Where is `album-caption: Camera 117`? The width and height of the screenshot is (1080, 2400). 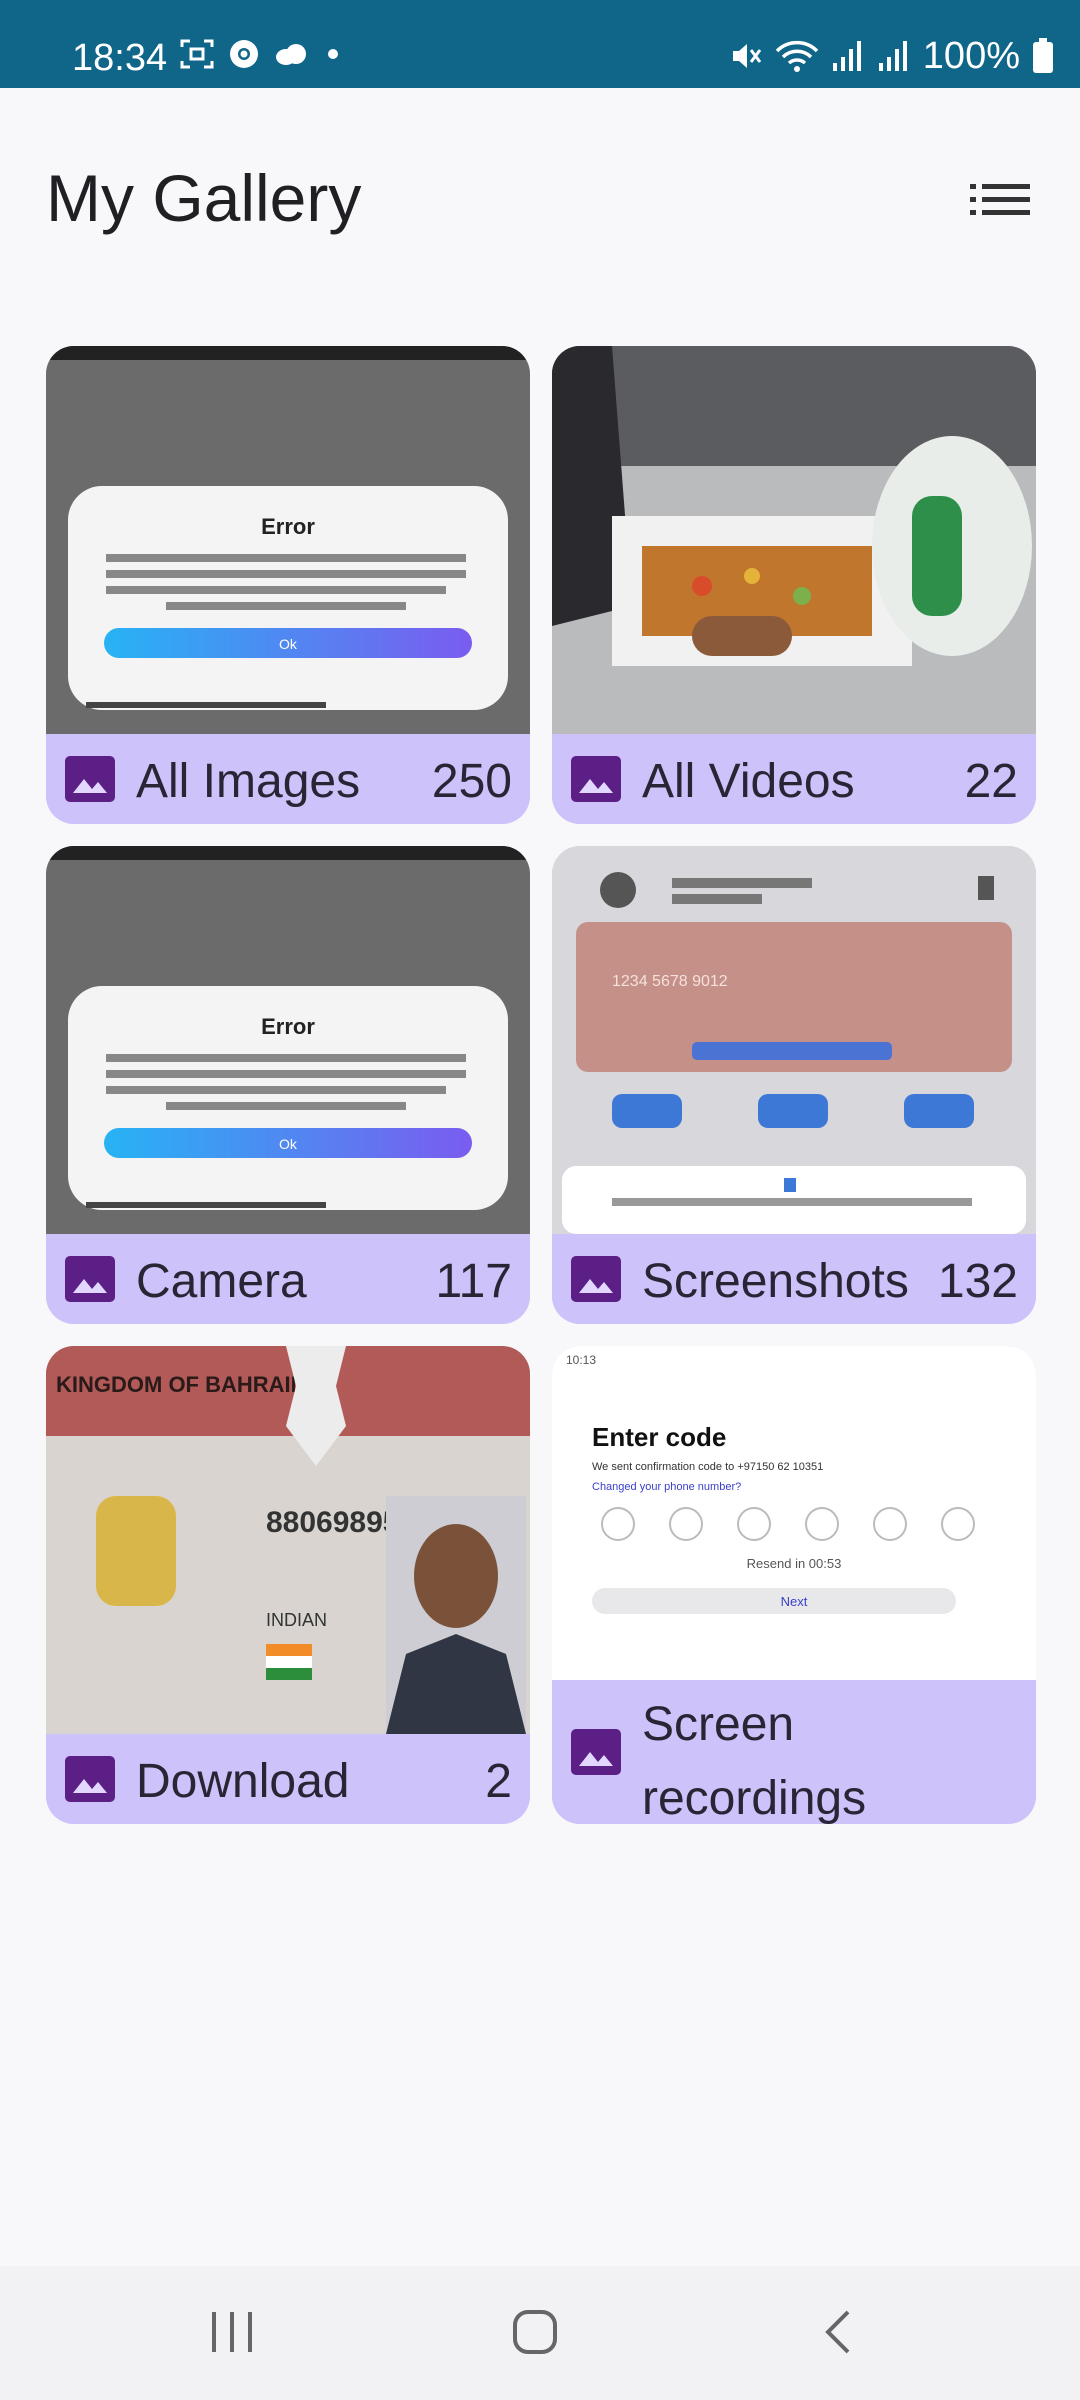 album-caption: Camera 117 is located at coordinates (288, 1279).